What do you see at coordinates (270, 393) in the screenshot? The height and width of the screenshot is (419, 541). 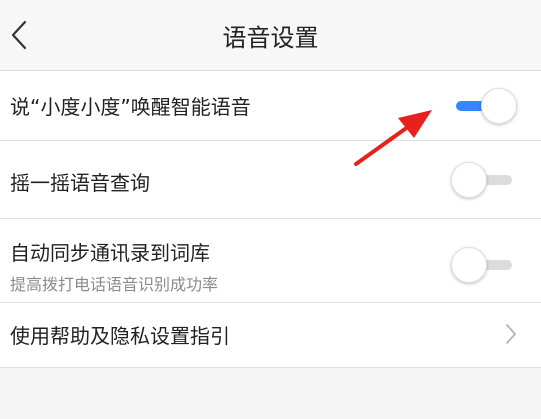 I see `empty-area` at bounding box center [270, 393].